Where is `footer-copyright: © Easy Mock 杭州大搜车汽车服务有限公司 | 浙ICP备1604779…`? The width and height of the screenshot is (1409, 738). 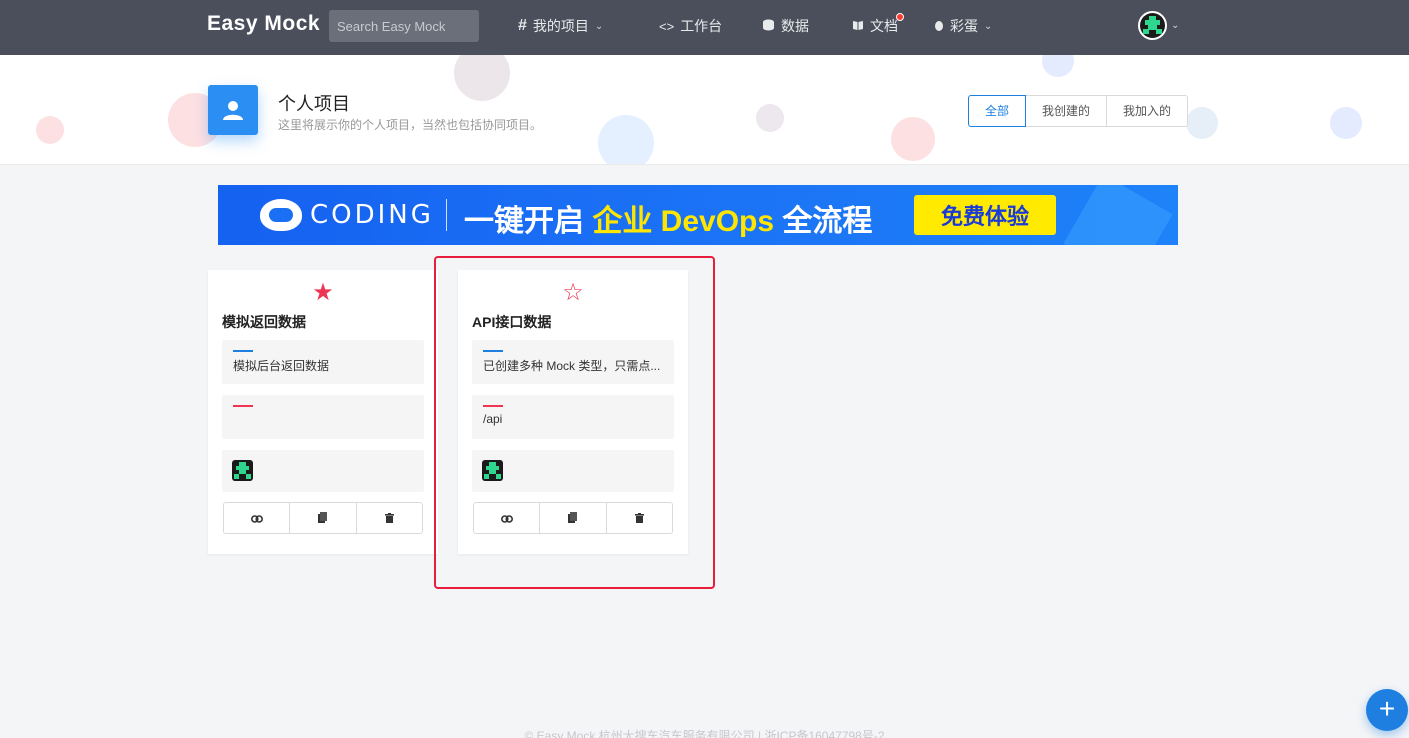 footer-copyright: © Easy Mock 杭州大搜车汽车服务有限公司 | 浙ICP备1604779… is located at coordinates (704, 733).